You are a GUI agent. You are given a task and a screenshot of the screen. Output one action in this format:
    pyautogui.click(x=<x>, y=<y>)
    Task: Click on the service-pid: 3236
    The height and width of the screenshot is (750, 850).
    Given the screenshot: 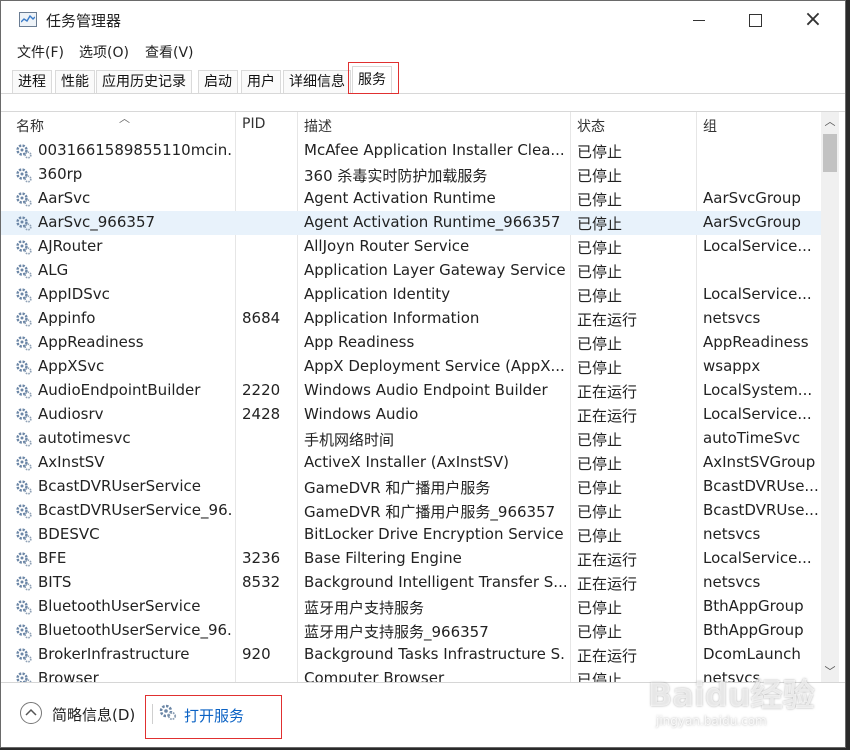 What is the action you would take?
    pyautogui.click(x=261, y=558)
    